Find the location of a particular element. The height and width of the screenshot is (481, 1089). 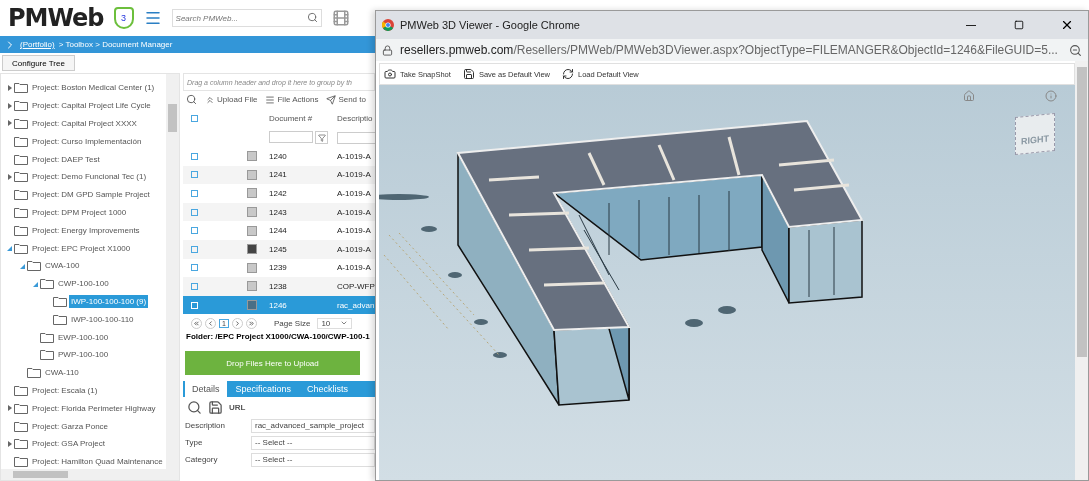

notification-badge: 3 is located at coordinates (123, 18).